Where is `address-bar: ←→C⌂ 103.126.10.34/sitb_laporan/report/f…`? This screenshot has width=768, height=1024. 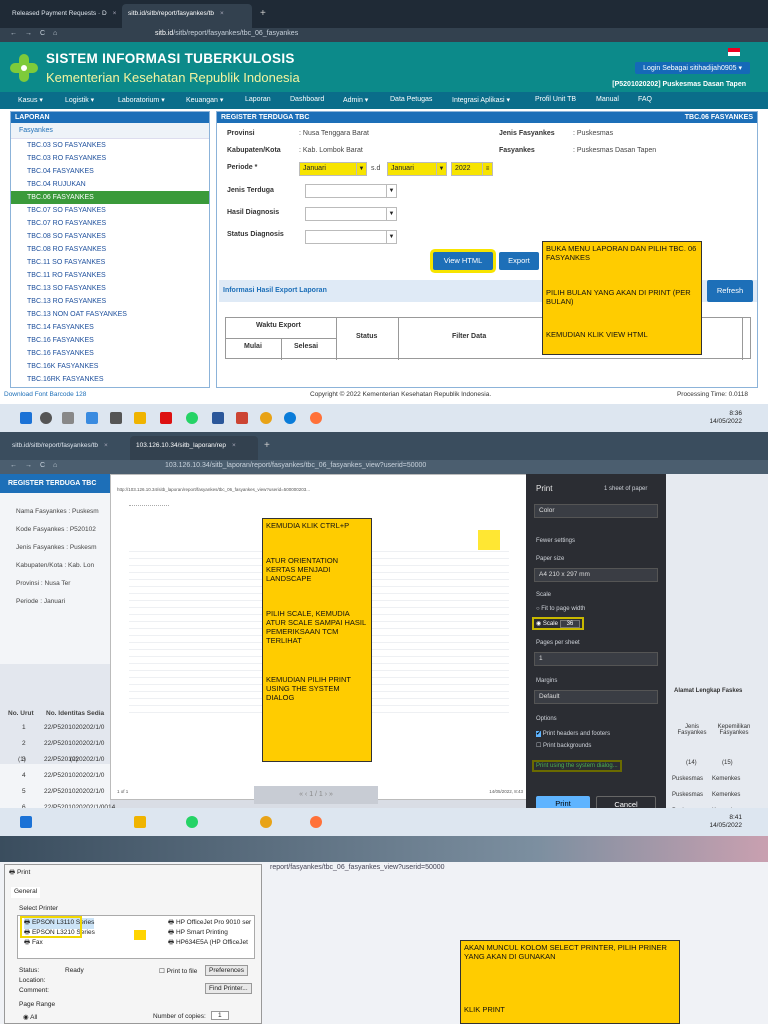 address-bar: ←→C⌂ 103.126.10.34/sitb_laporan/report/f… is located at coordinates (384, 467).